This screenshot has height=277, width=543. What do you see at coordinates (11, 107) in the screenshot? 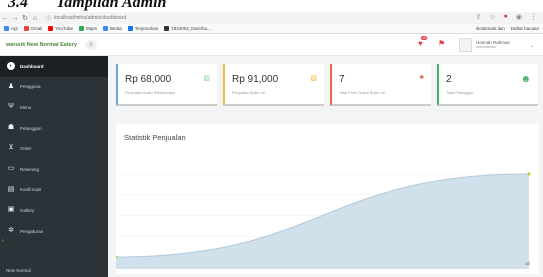
I see `fork-knife-icon: Ψ` at bounding box center [11, 107].